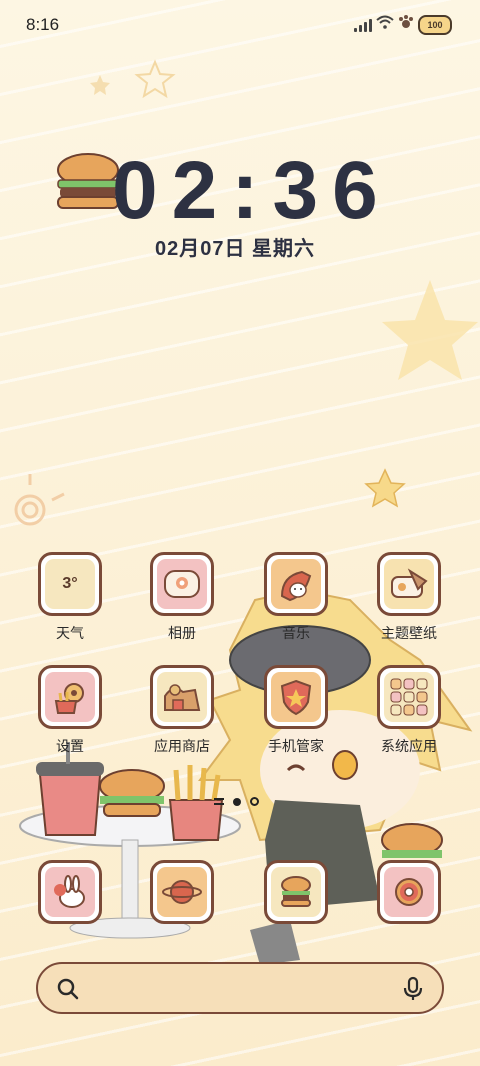 Image resolution: width=480 pixels, height=1066 pixels. I want to click on clock-time: 02:36, so click(252, 190).